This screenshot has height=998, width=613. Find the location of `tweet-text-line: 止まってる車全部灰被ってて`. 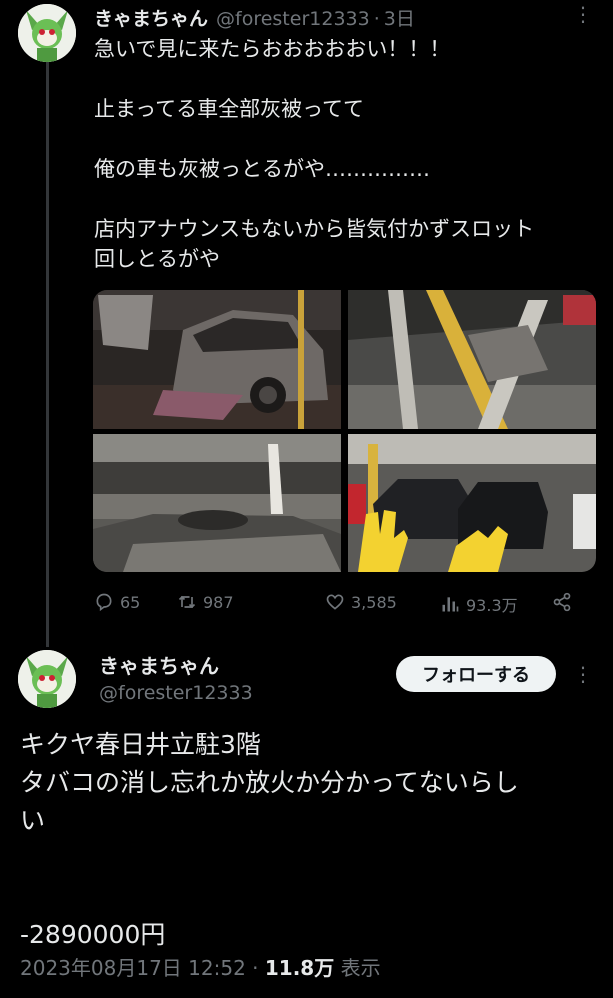

tweet-text-line: 止まってる車全部灰被ってて is located at coordinates (229, 109).